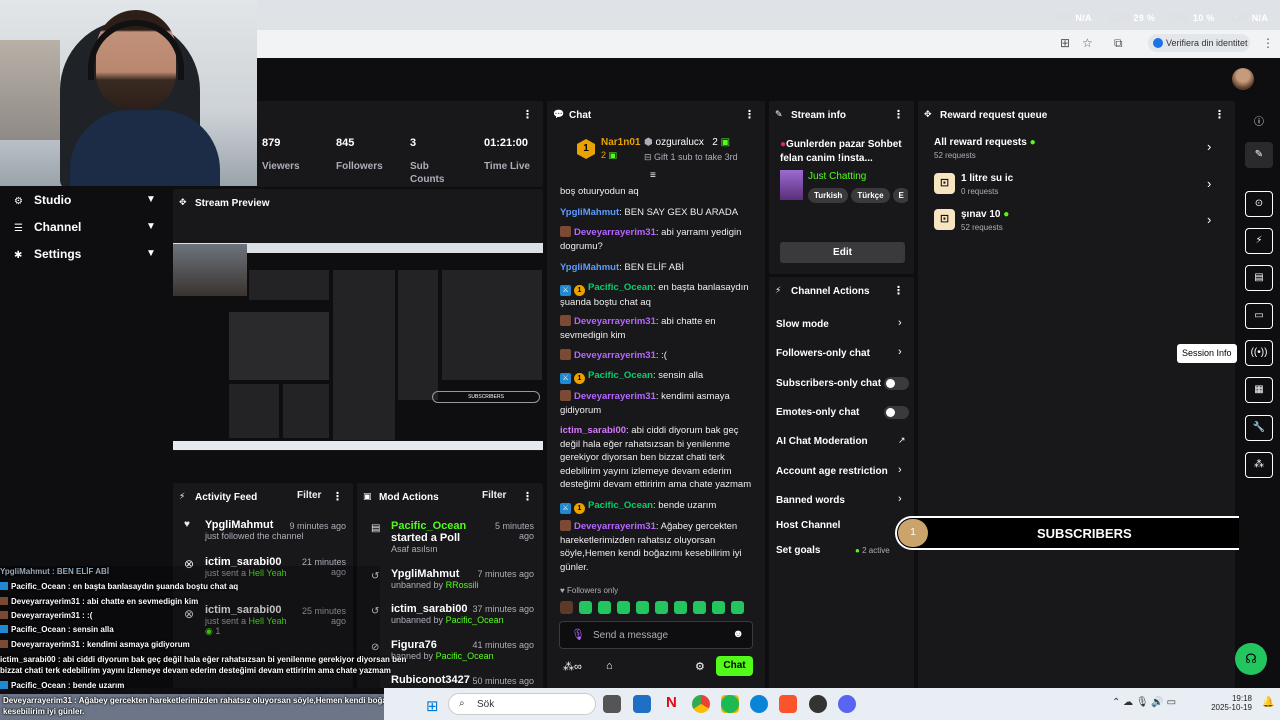  Describe the element at coordinates (700, 666) in the screenshot. I see `chat-settings-icon: ⚙` at that location.